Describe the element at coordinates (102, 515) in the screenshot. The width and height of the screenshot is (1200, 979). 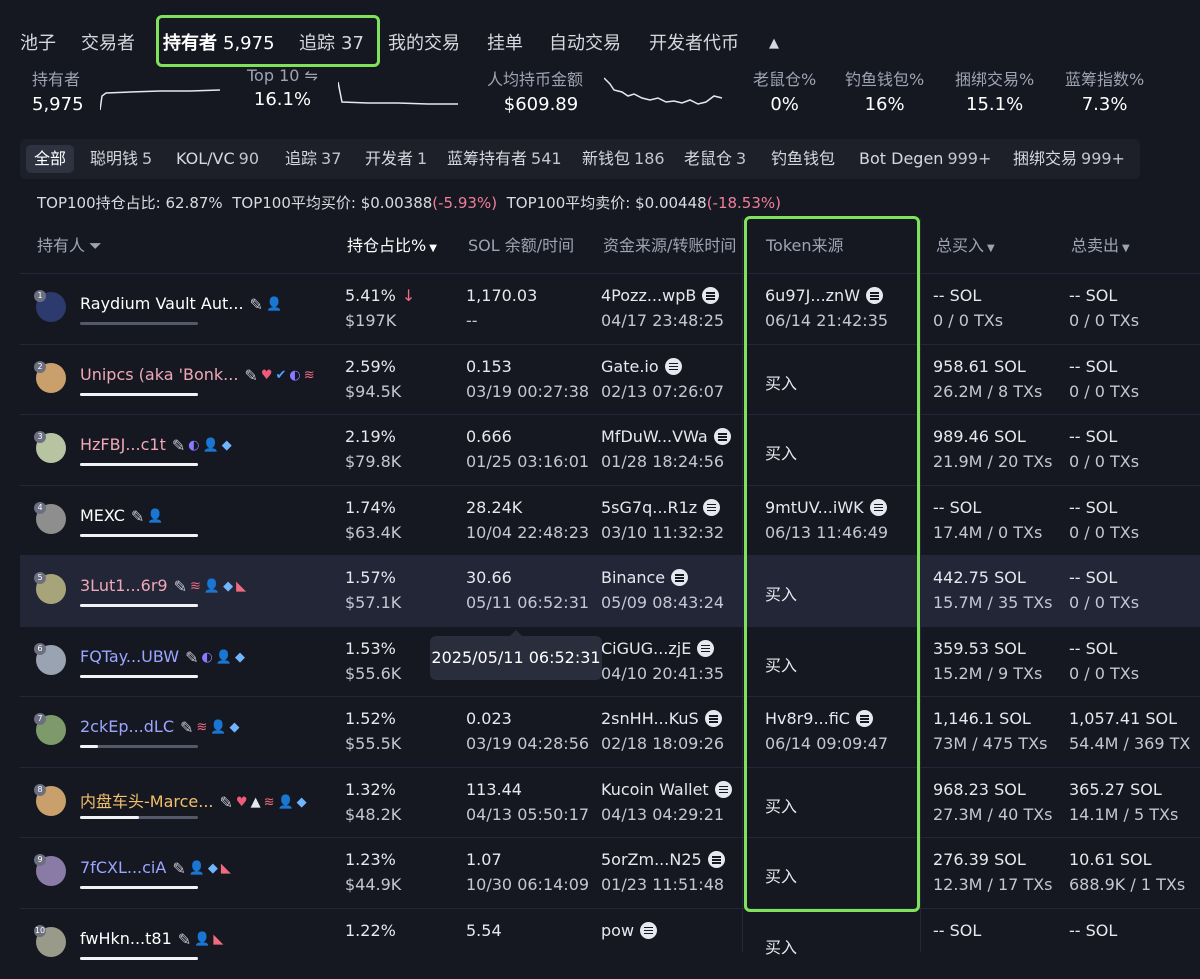
I see `holder-name-text: MEXC` at that location.